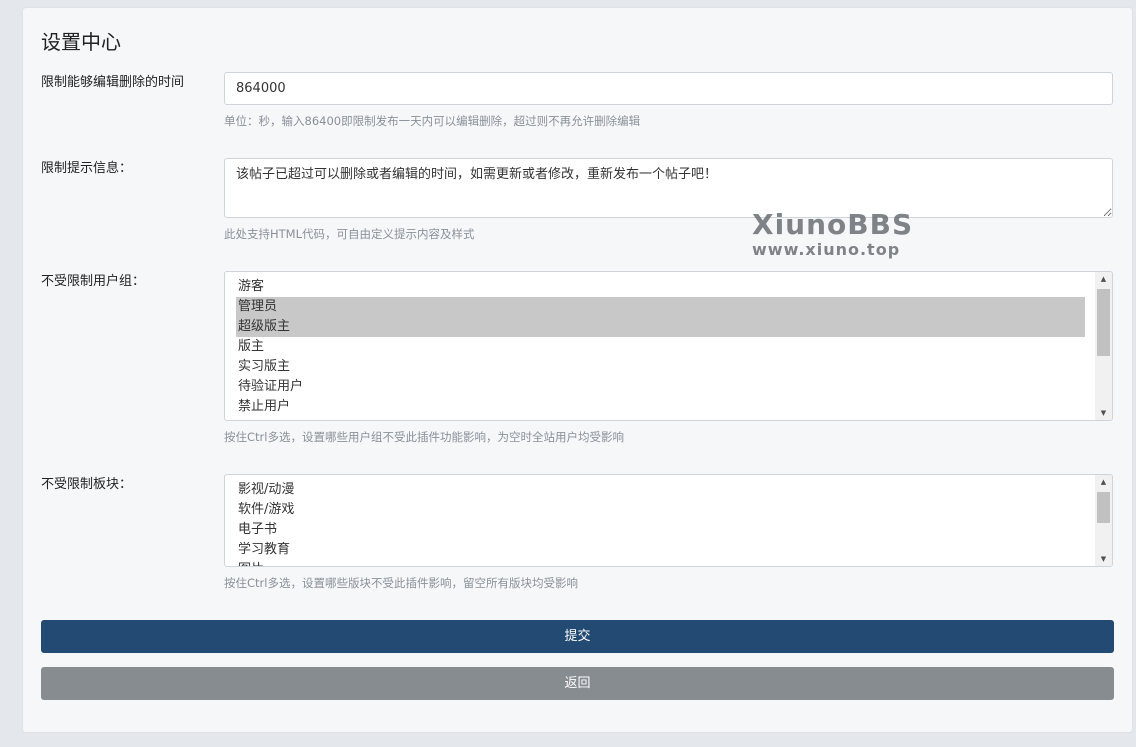 The width and height of the screenshot is (1136, 747). I want to click on forum-option: 软件/游戏, so click(660, 510).